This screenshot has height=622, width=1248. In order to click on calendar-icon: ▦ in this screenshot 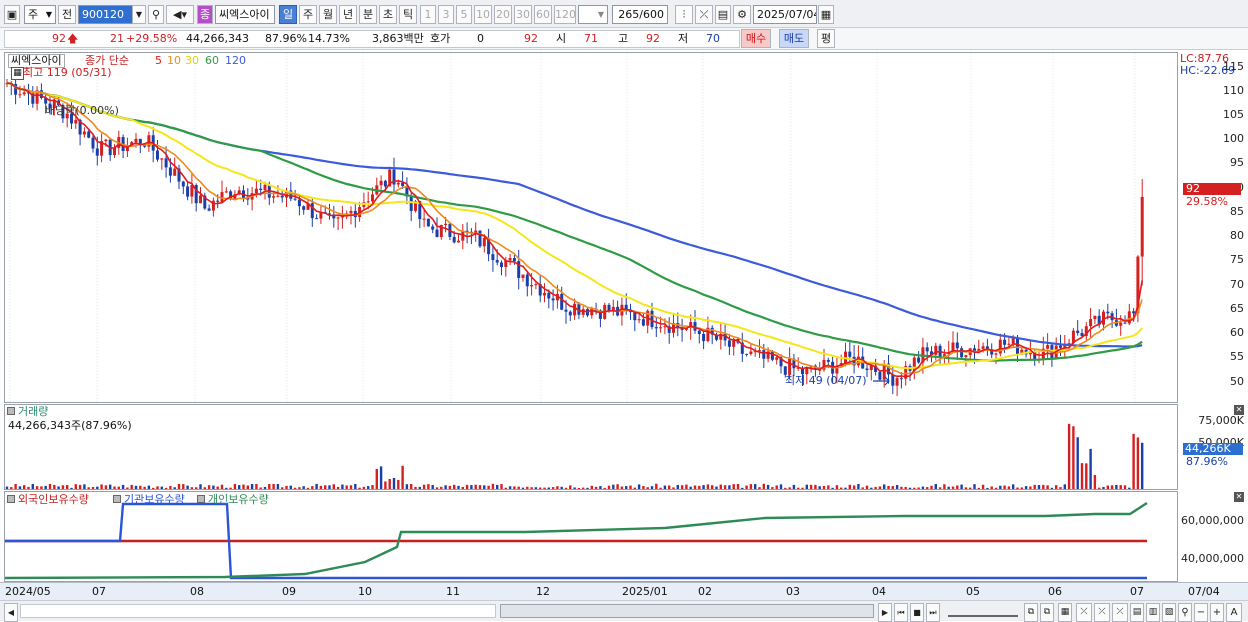, I will do `click(826, 14)`.